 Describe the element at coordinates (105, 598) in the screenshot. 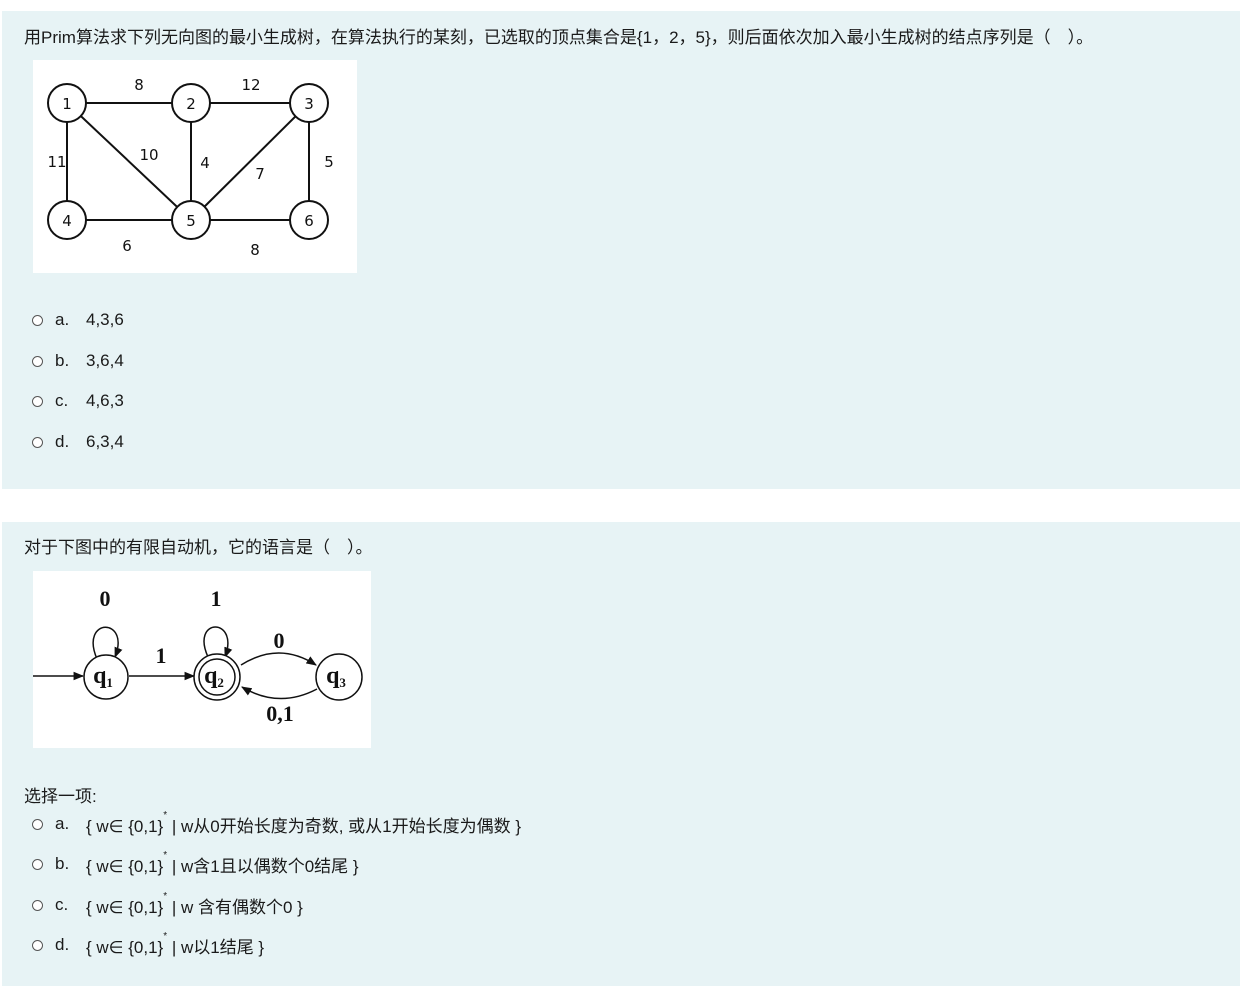

I see `self-loop-q1-label: 0` at that location.